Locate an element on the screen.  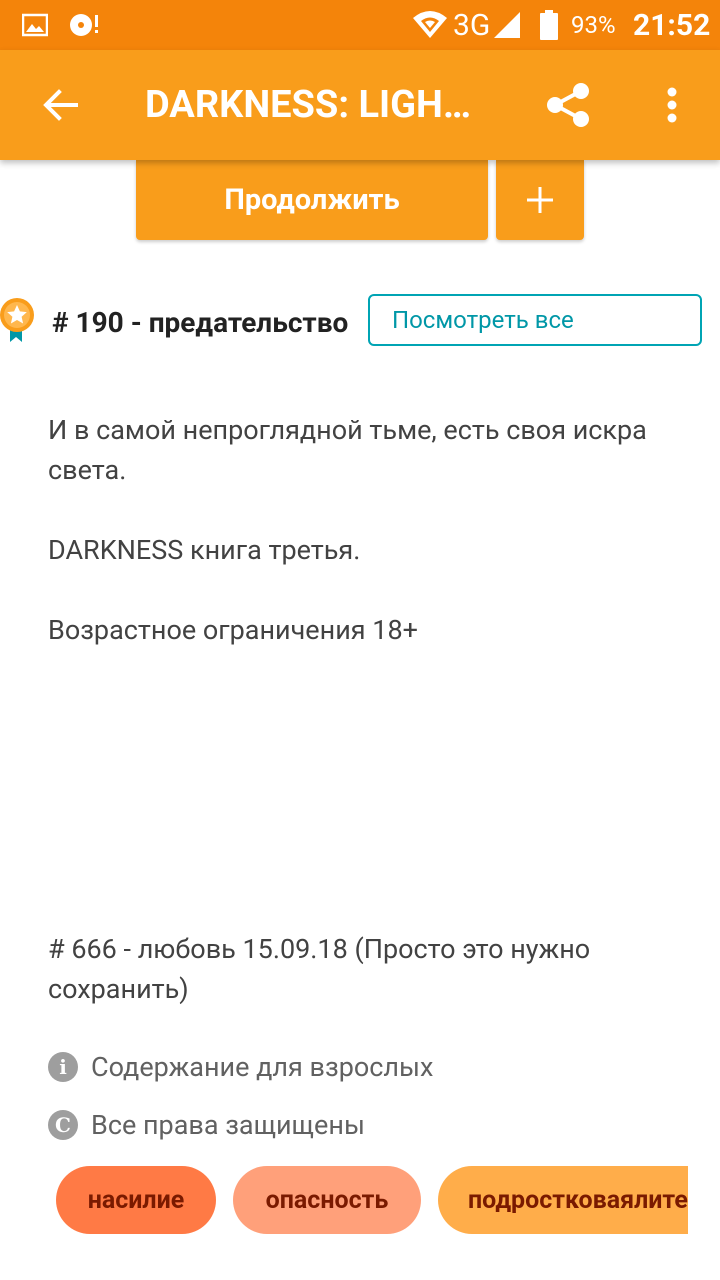
continue-reading-button: Продолжить is located at coordinates (312, 200).